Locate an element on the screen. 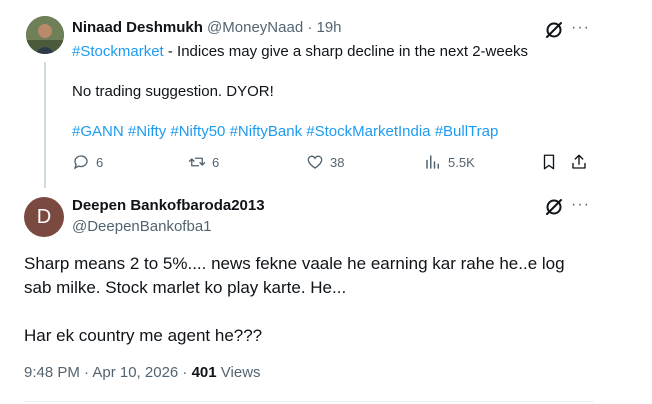  share-icon is located at coordinates (579, 161).